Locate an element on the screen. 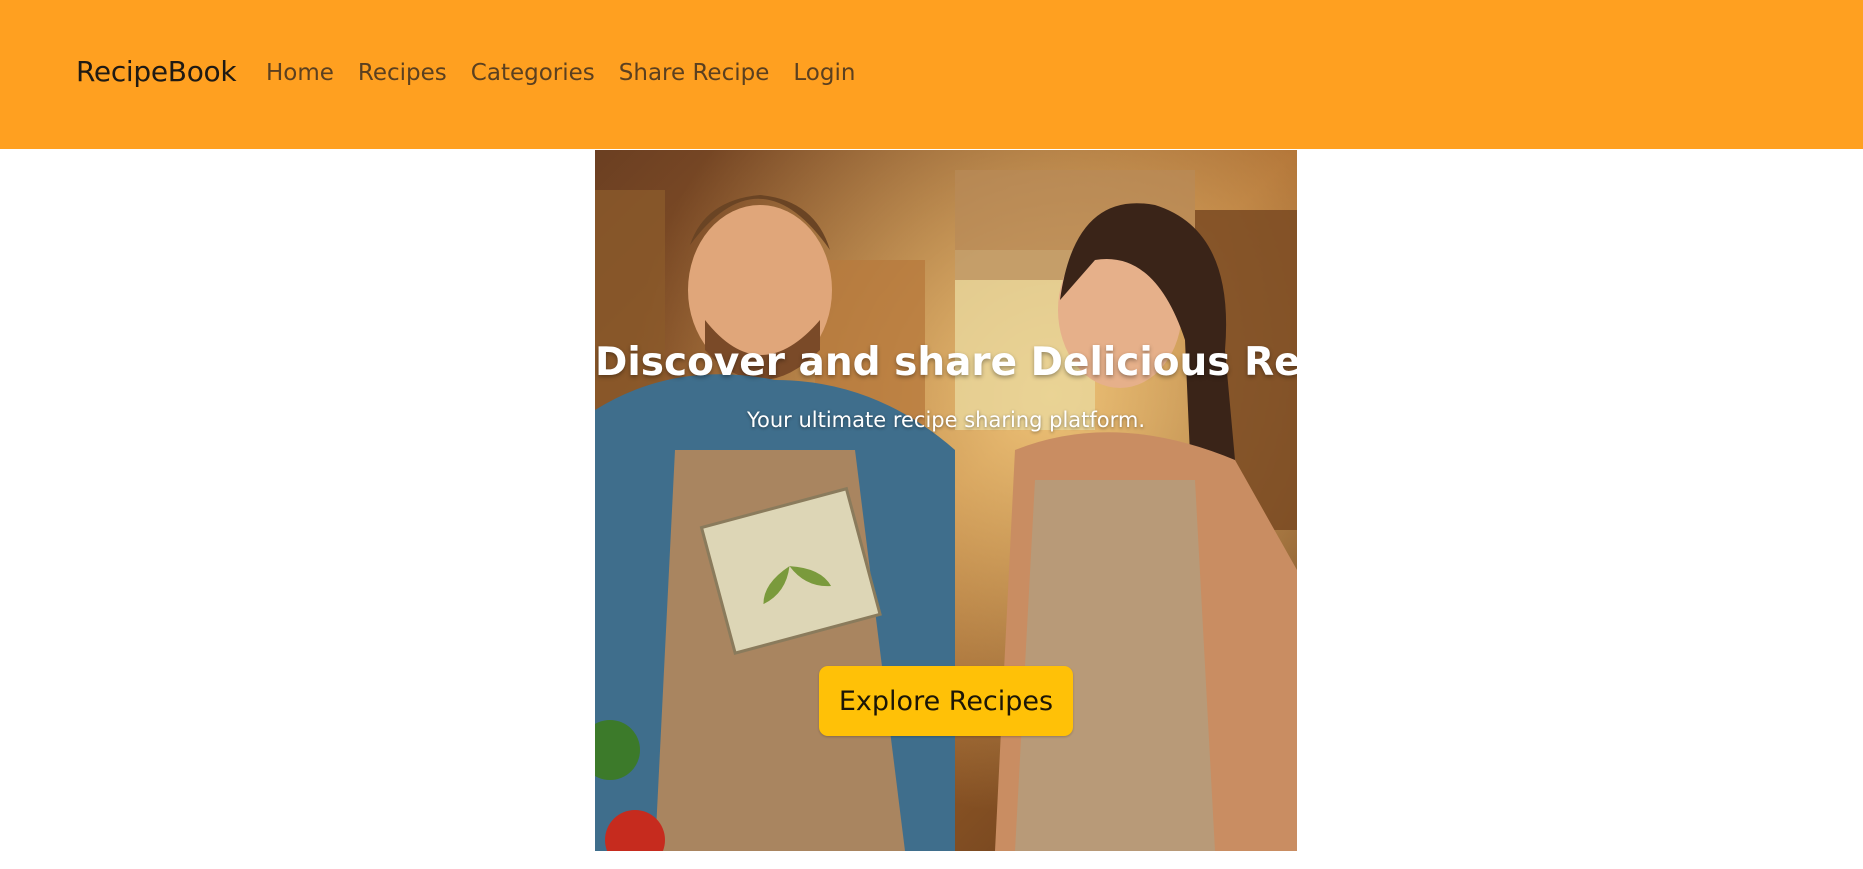 The height and width of the screenshot is (869, 1863). nav-link-recipes: Recipes is located at coordinates (402, 73).